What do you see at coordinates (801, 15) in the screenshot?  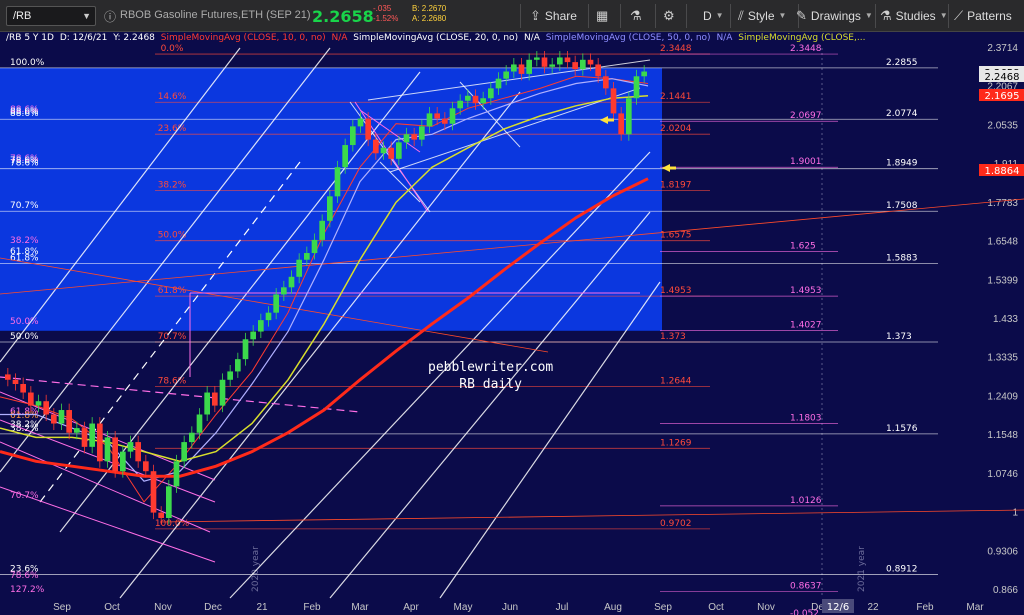 I see `pencil-icon: ✎` at bounding box center [801, 15].